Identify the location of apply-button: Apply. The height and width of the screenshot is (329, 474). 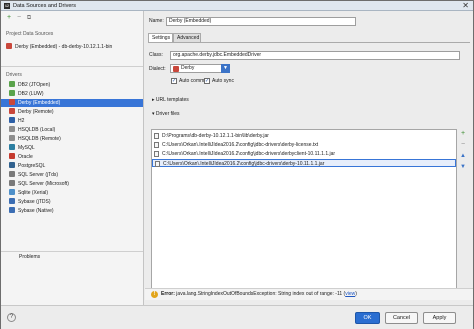
(439, 318).